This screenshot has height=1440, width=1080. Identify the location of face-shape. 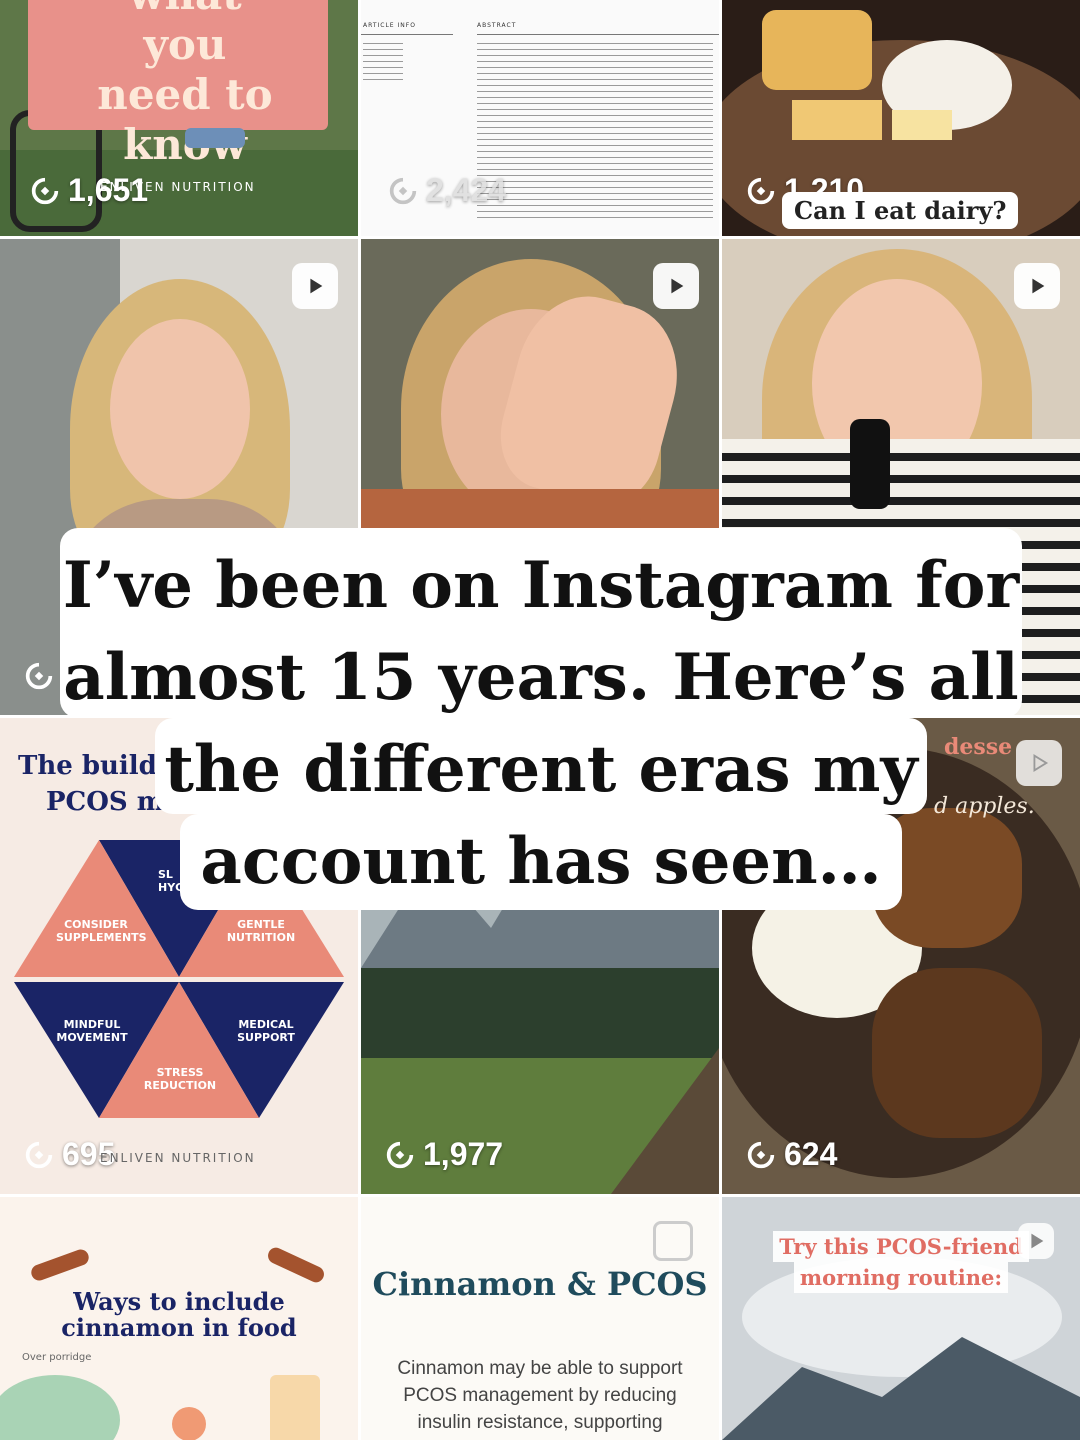
(180, 409).